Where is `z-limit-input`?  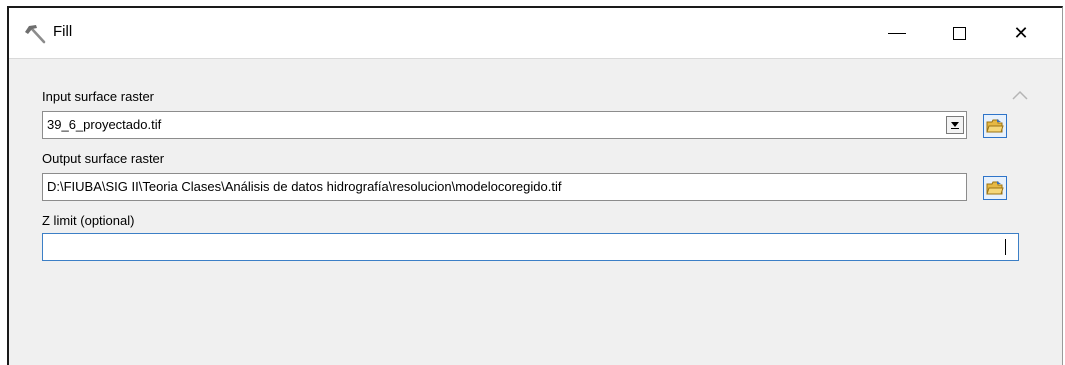
z-limit-input is located at coordinates (530, 247).